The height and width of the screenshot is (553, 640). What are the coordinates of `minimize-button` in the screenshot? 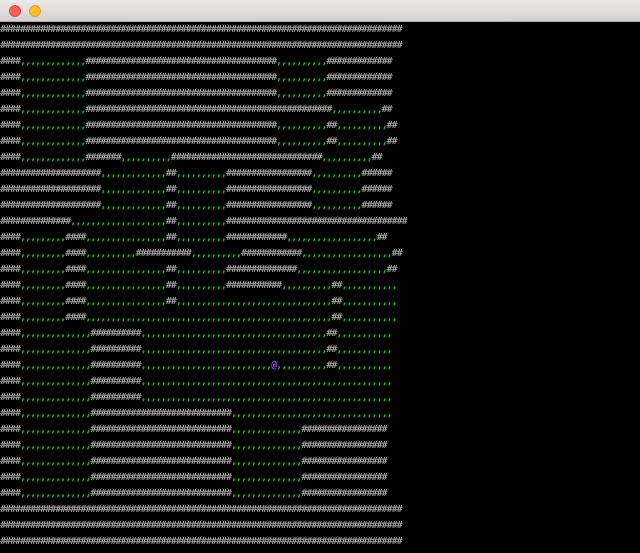 It's located at (35, 11).